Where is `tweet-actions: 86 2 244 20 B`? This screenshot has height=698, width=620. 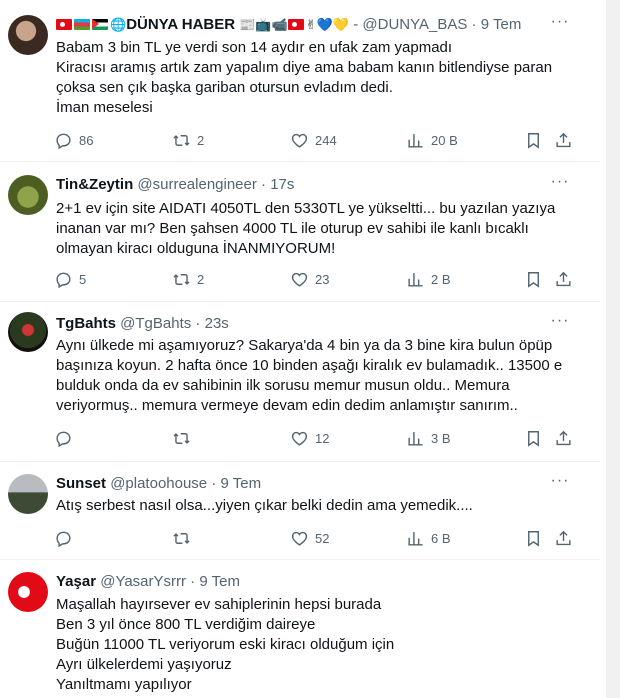
tweet-actions: 86 2 244 20 B is located at coordinates (319, 140).